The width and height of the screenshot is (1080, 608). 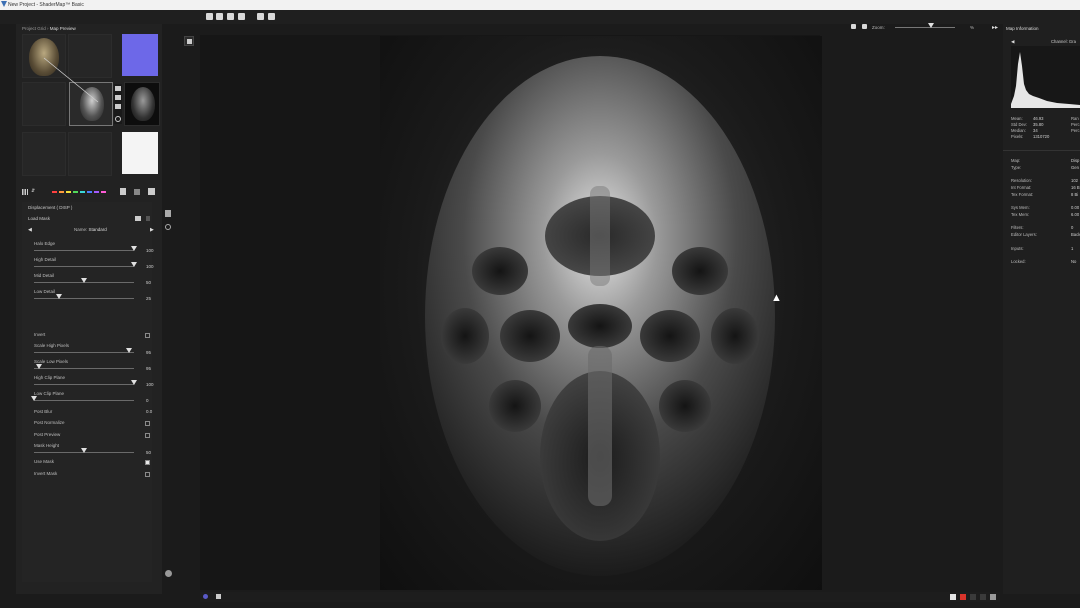 What do you see at coordinates (71, 80) in the screenshot?
I see `connection-line` at bounding box center [71, 80].